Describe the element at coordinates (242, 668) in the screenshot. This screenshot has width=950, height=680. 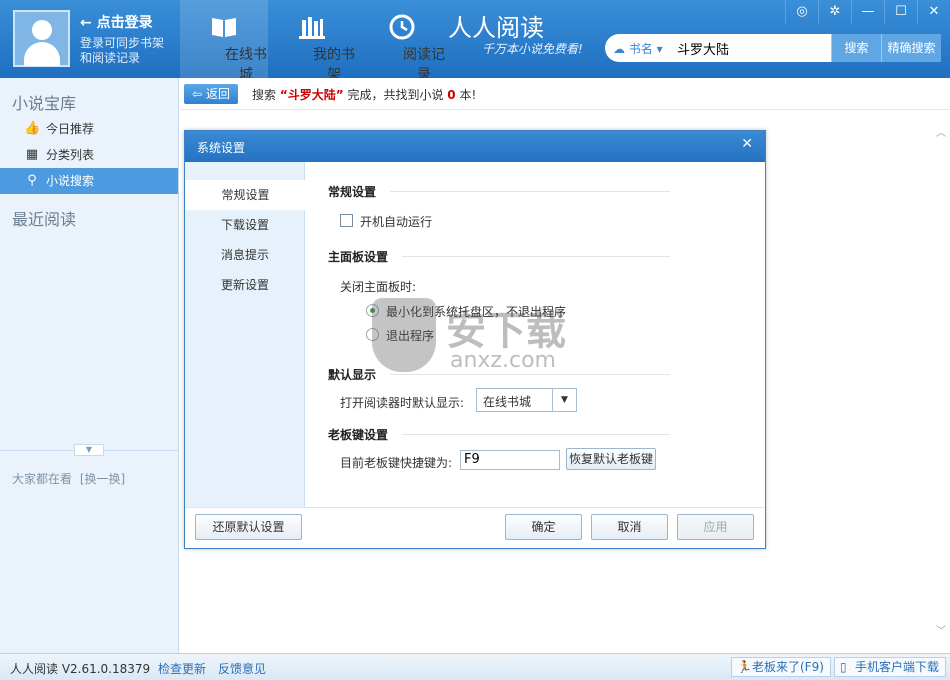
I see `feedback-link: 反馈意见` at that location.